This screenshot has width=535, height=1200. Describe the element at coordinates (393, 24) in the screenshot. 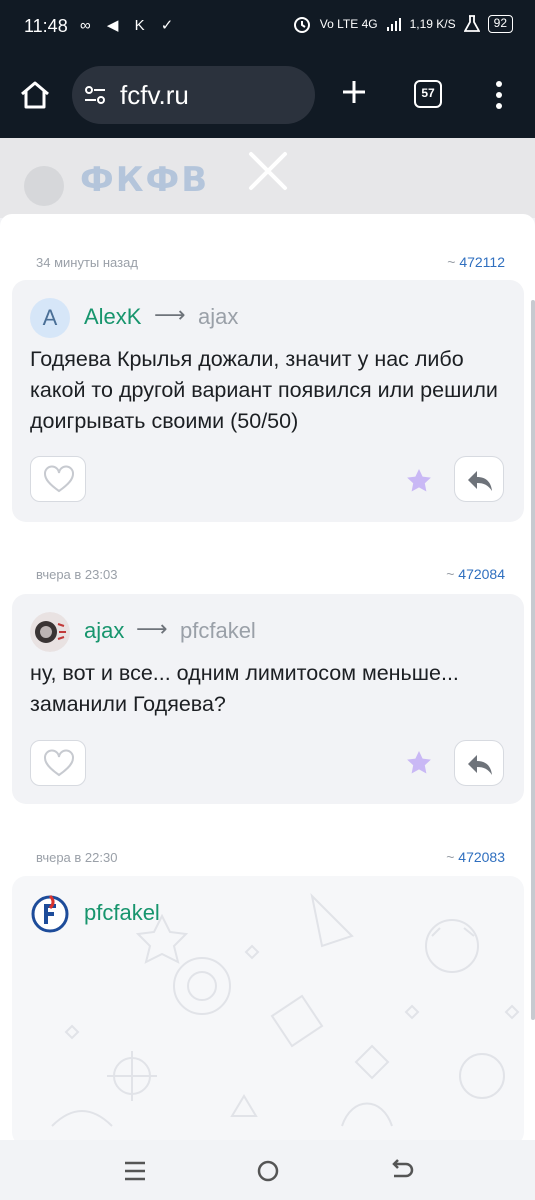

I see `signal-icon` at that location.